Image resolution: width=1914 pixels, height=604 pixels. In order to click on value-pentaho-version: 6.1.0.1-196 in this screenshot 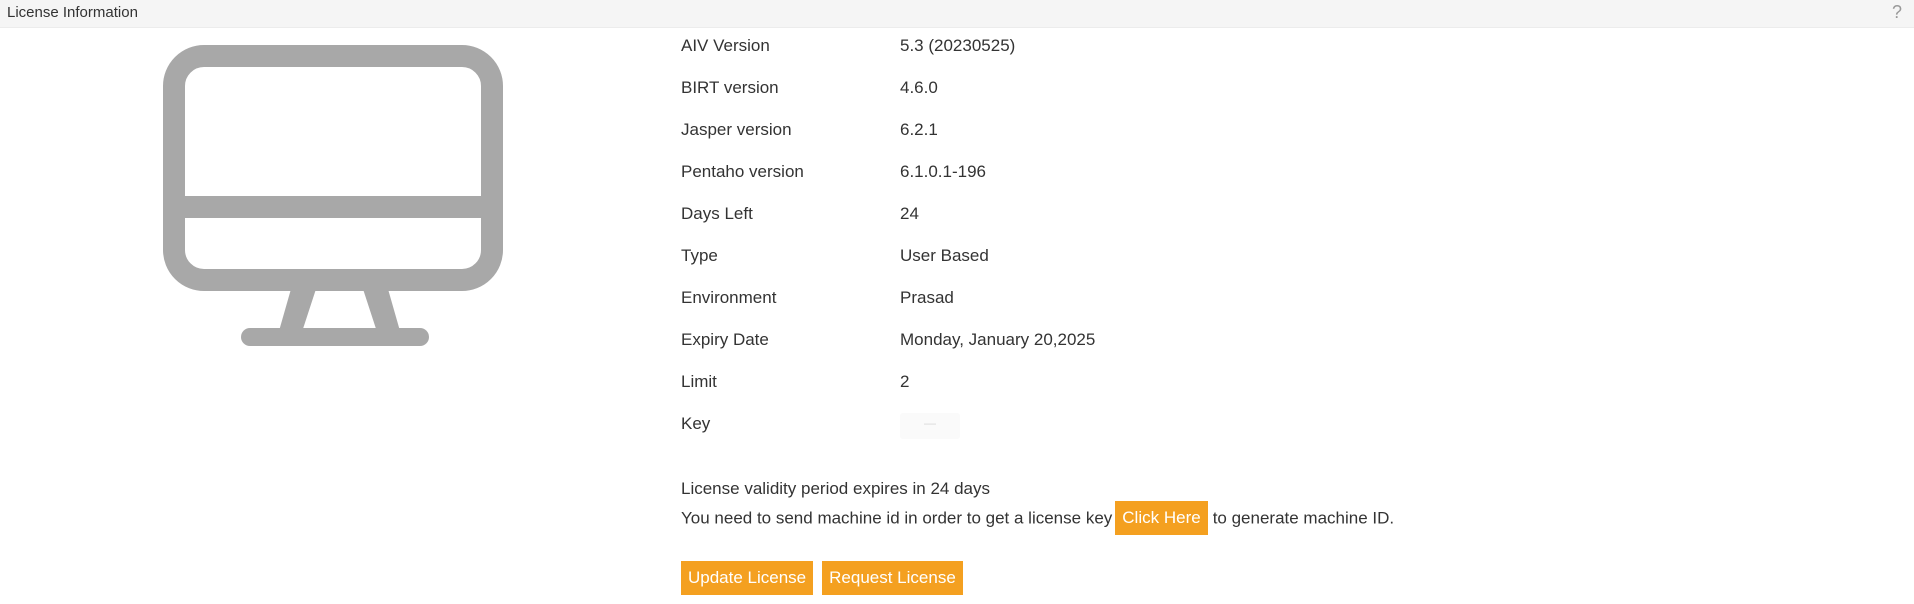, I will do `click(943, 171)`.